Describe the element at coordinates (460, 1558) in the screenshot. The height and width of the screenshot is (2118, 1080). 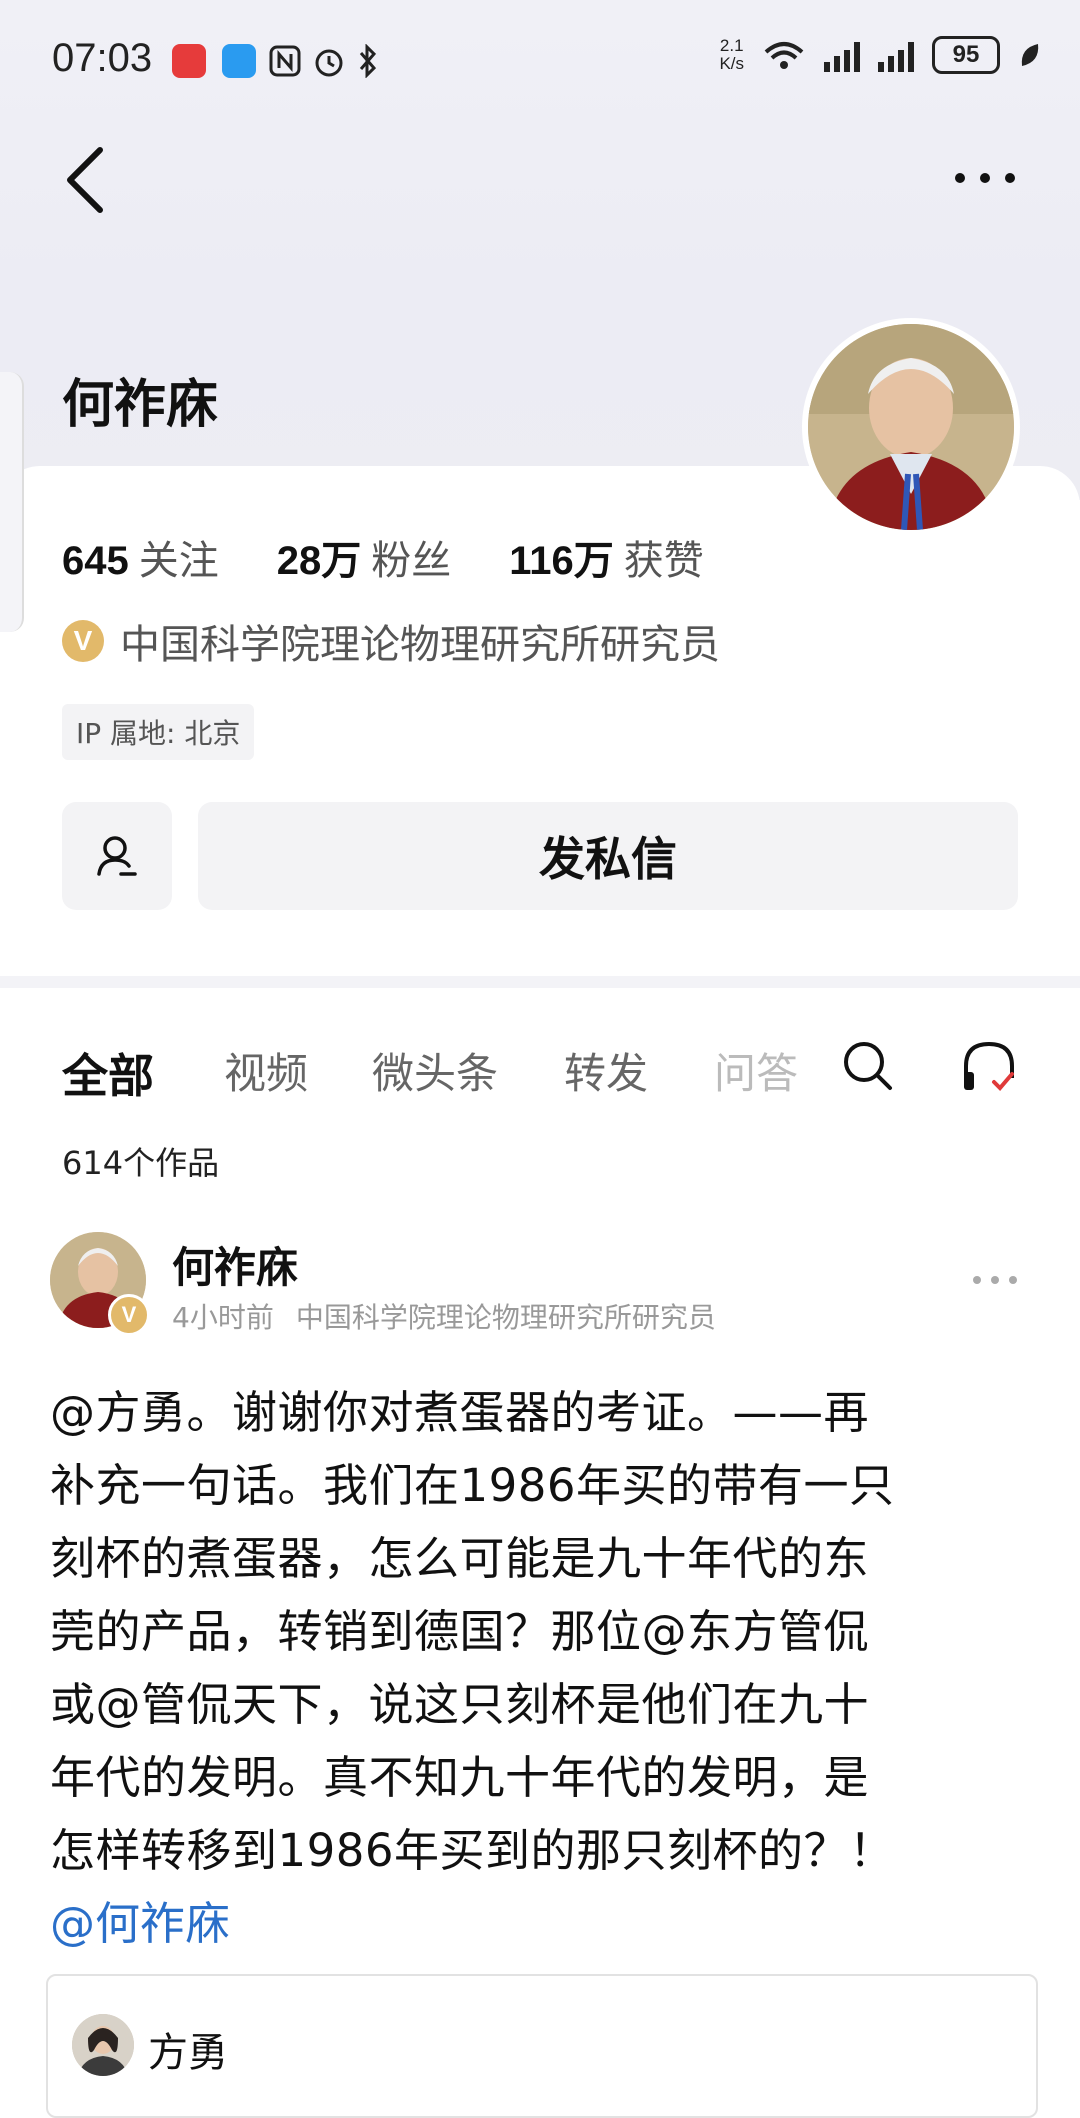
I see `post-line: 刻杯的煮蛋器，怎么可能是九十年代的东` at that location.